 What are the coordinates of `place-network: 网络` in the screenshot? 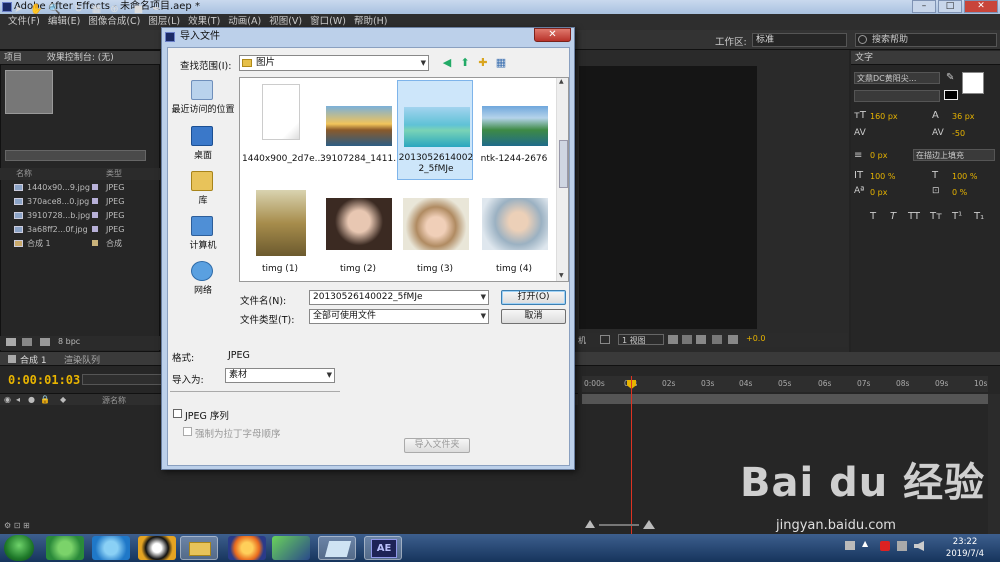 It's located at (203, 281).